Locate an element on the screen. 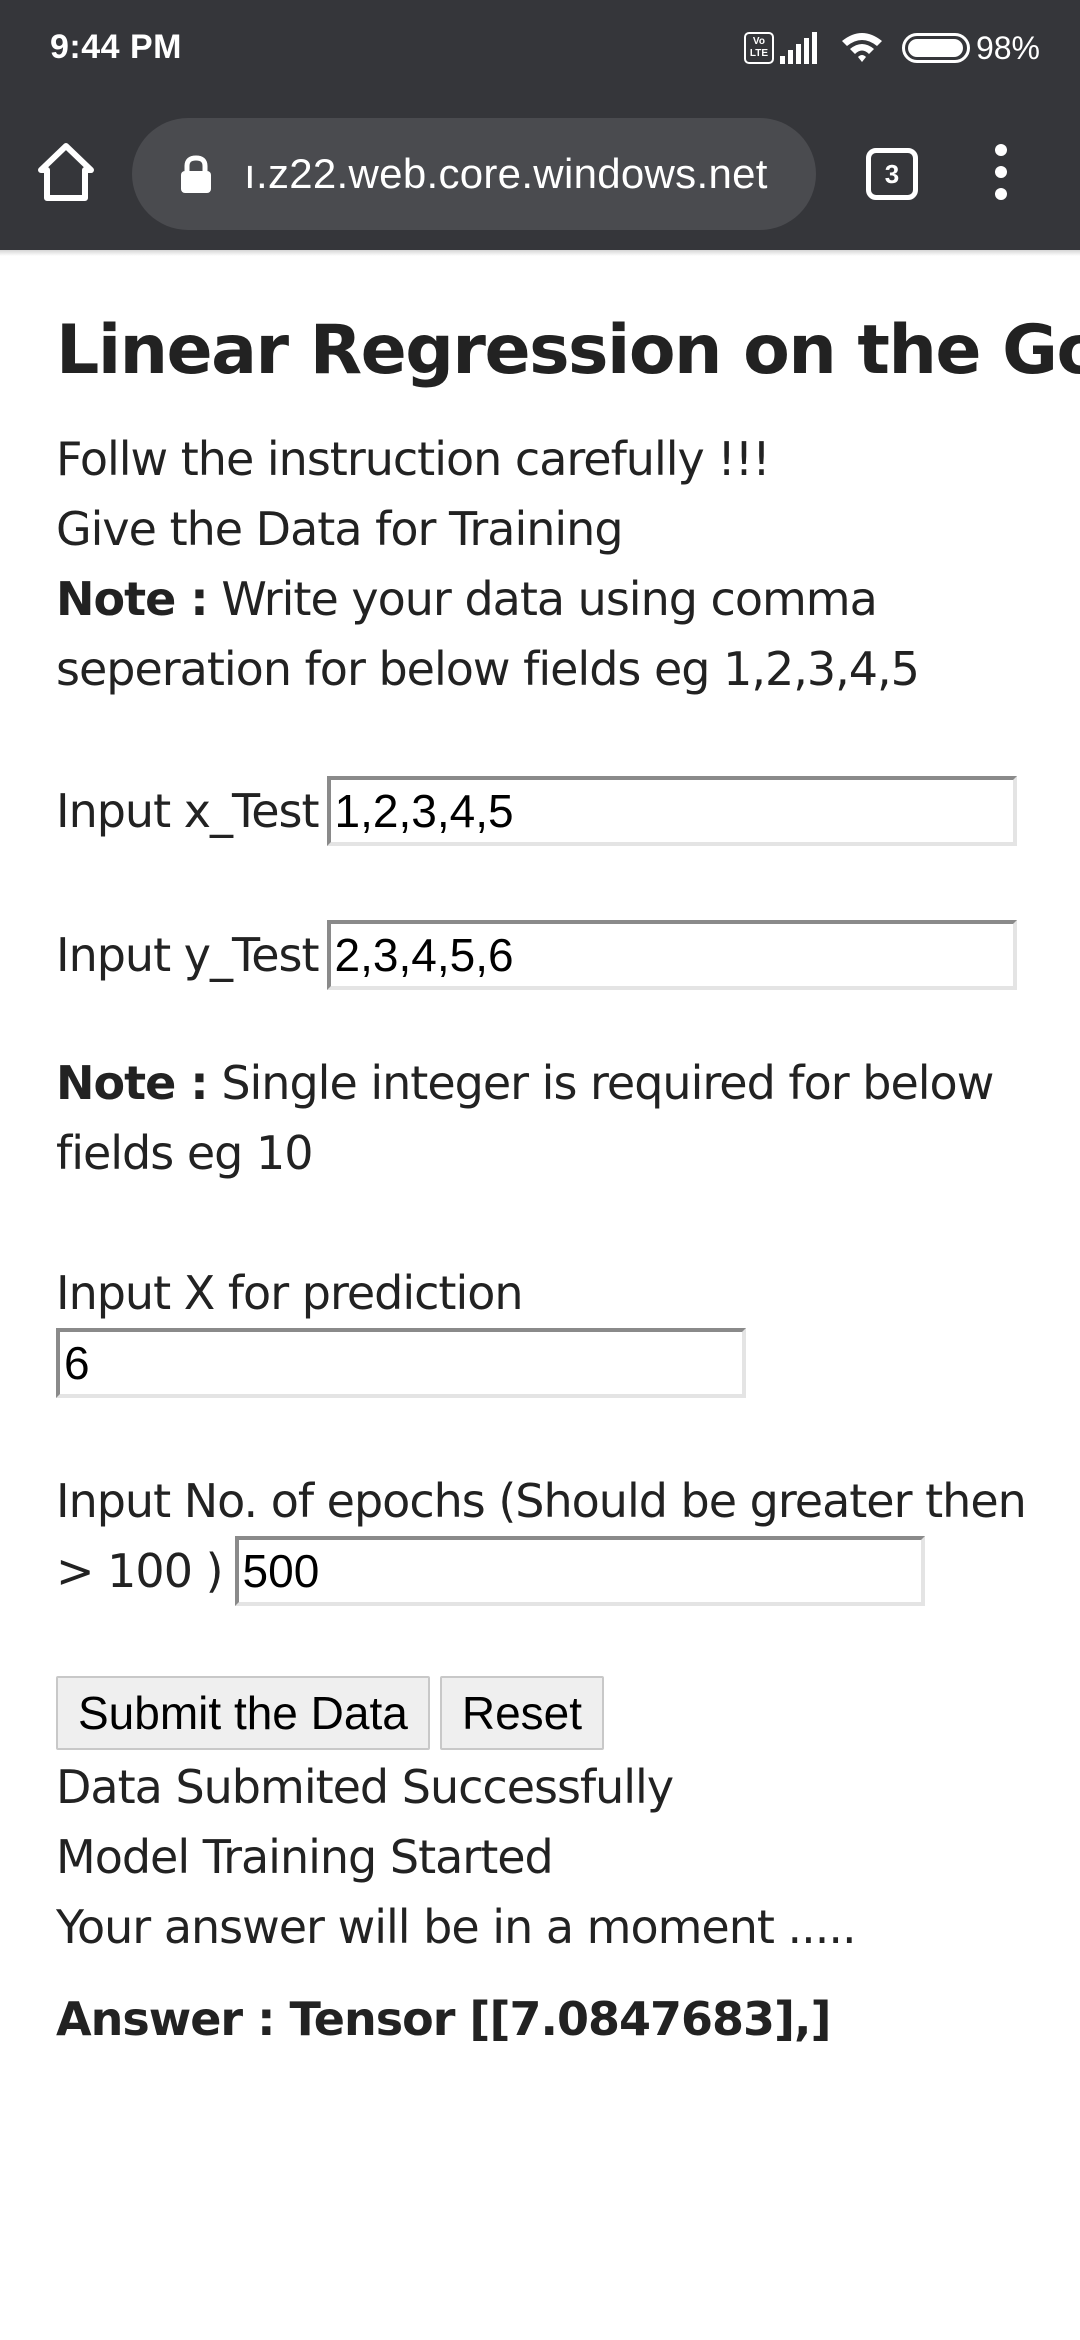 This screenshot has width=1080, height=2340. lock-icon is located at coordinates (196, 174).